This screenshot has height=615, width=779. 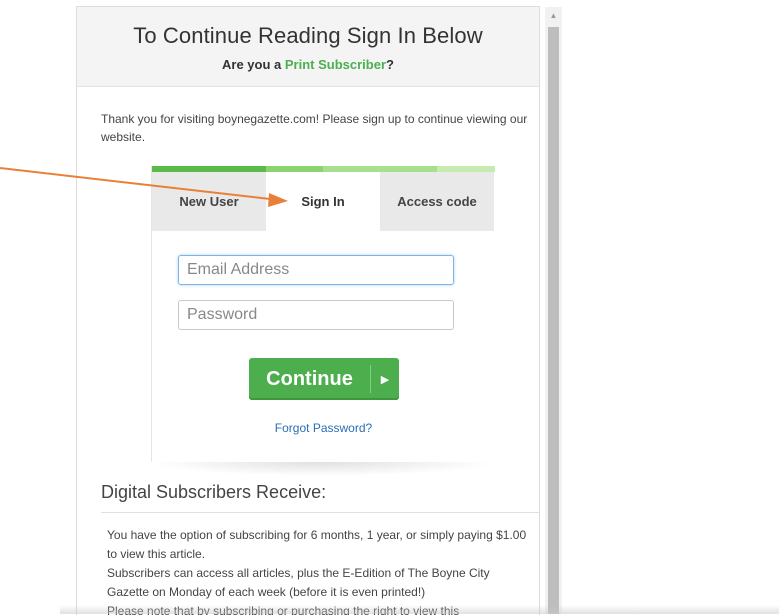 I want to click on annotation-arrowhead, so click(x=278, y=200).